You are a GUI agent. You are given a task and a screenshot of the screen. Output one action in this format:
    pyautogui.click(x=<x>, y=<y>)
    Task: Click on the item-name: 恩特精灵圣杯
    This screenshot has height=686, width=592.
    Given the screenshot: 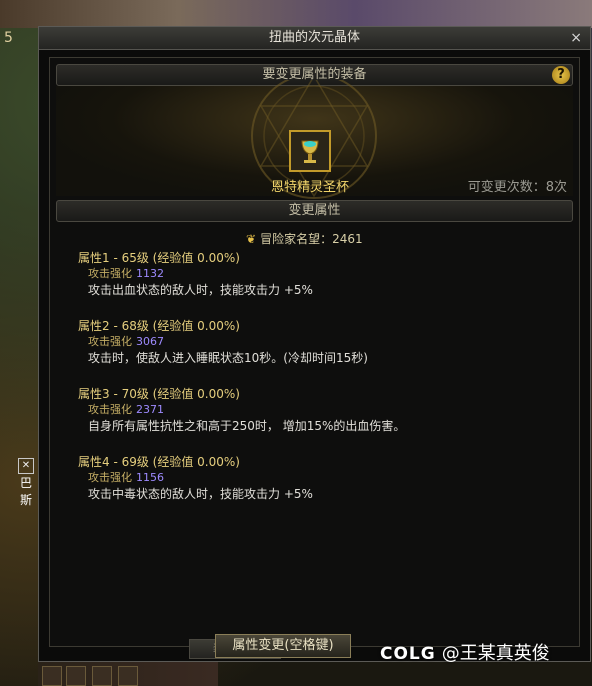 What is the action you would take?
    pyautogui.click(x=309, y=187)
    